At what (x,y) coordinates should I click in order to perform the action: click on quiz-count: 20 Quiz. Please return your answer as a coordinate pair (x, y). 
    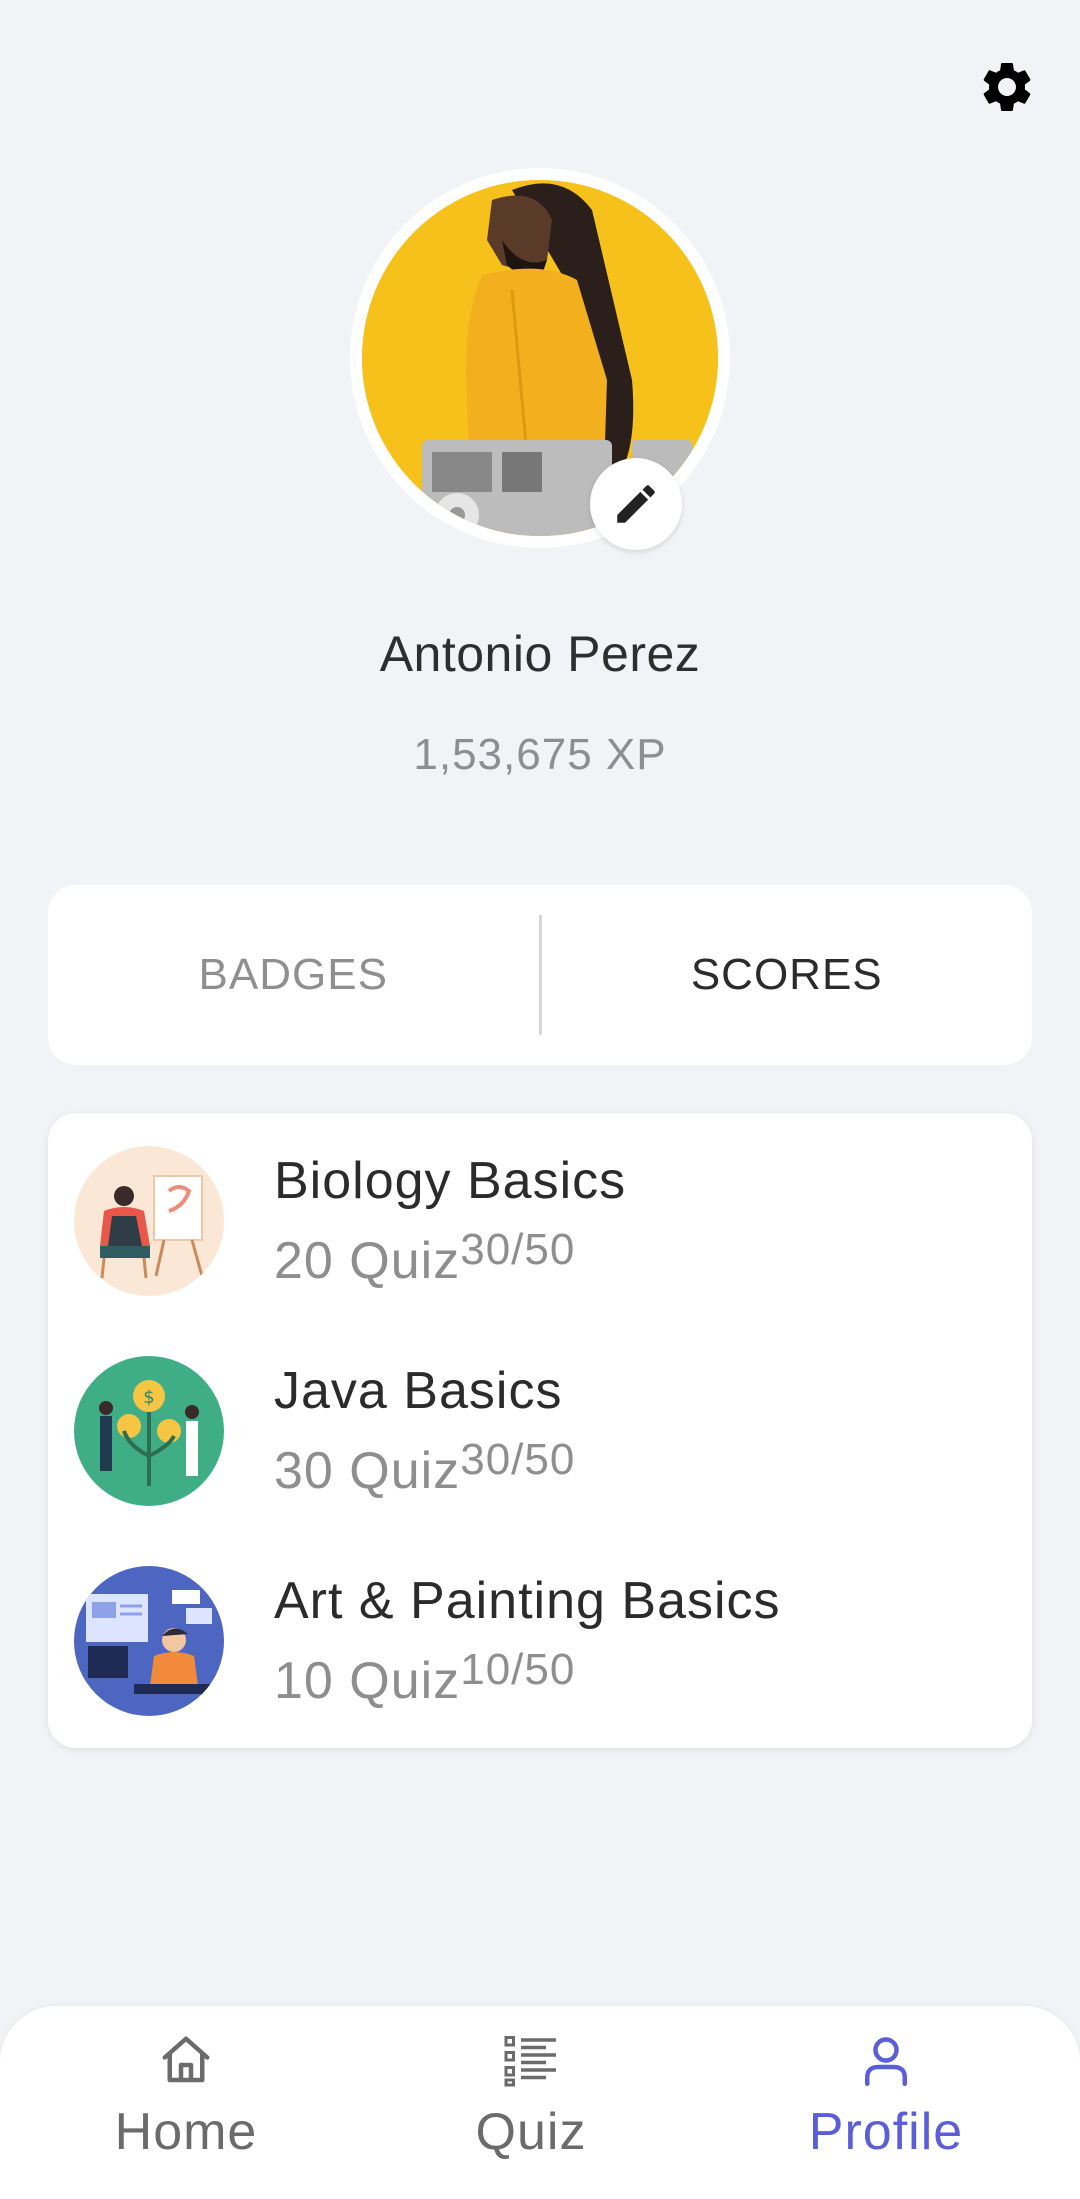
    Looking at the image, I should click on (367, 1261).